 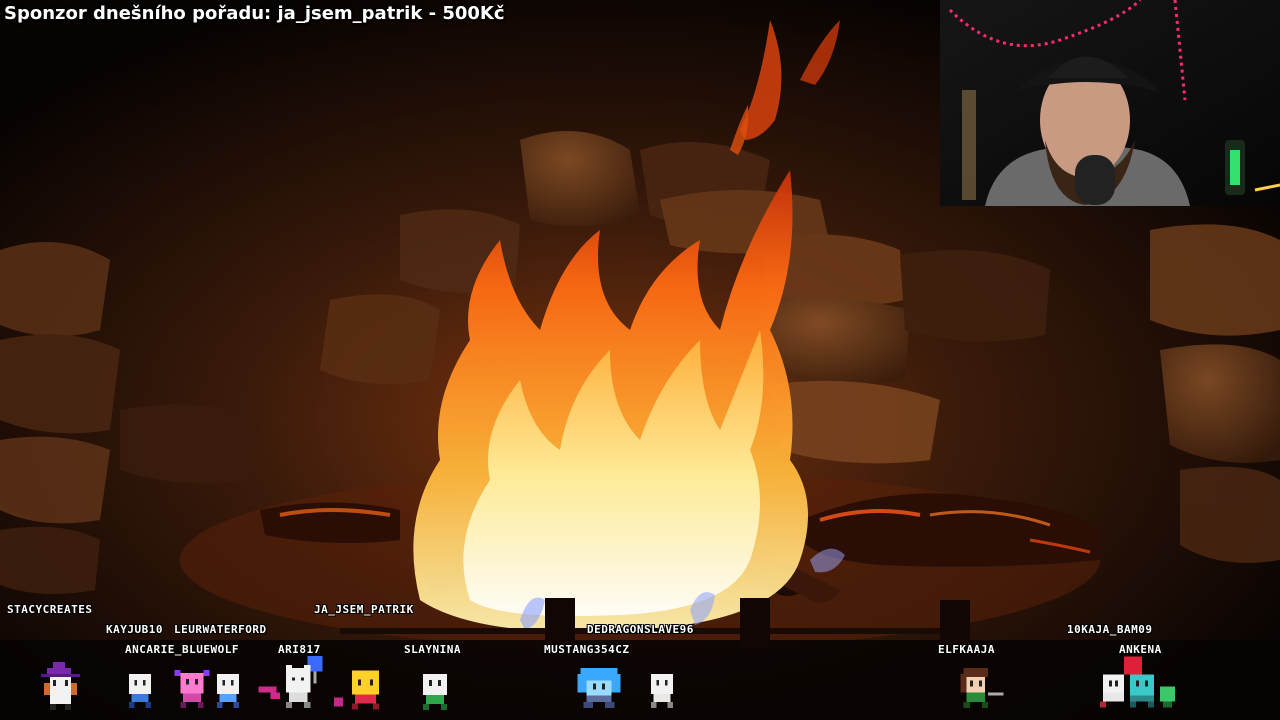 I want to click on group-avatars, so click(x=1137, y=682).